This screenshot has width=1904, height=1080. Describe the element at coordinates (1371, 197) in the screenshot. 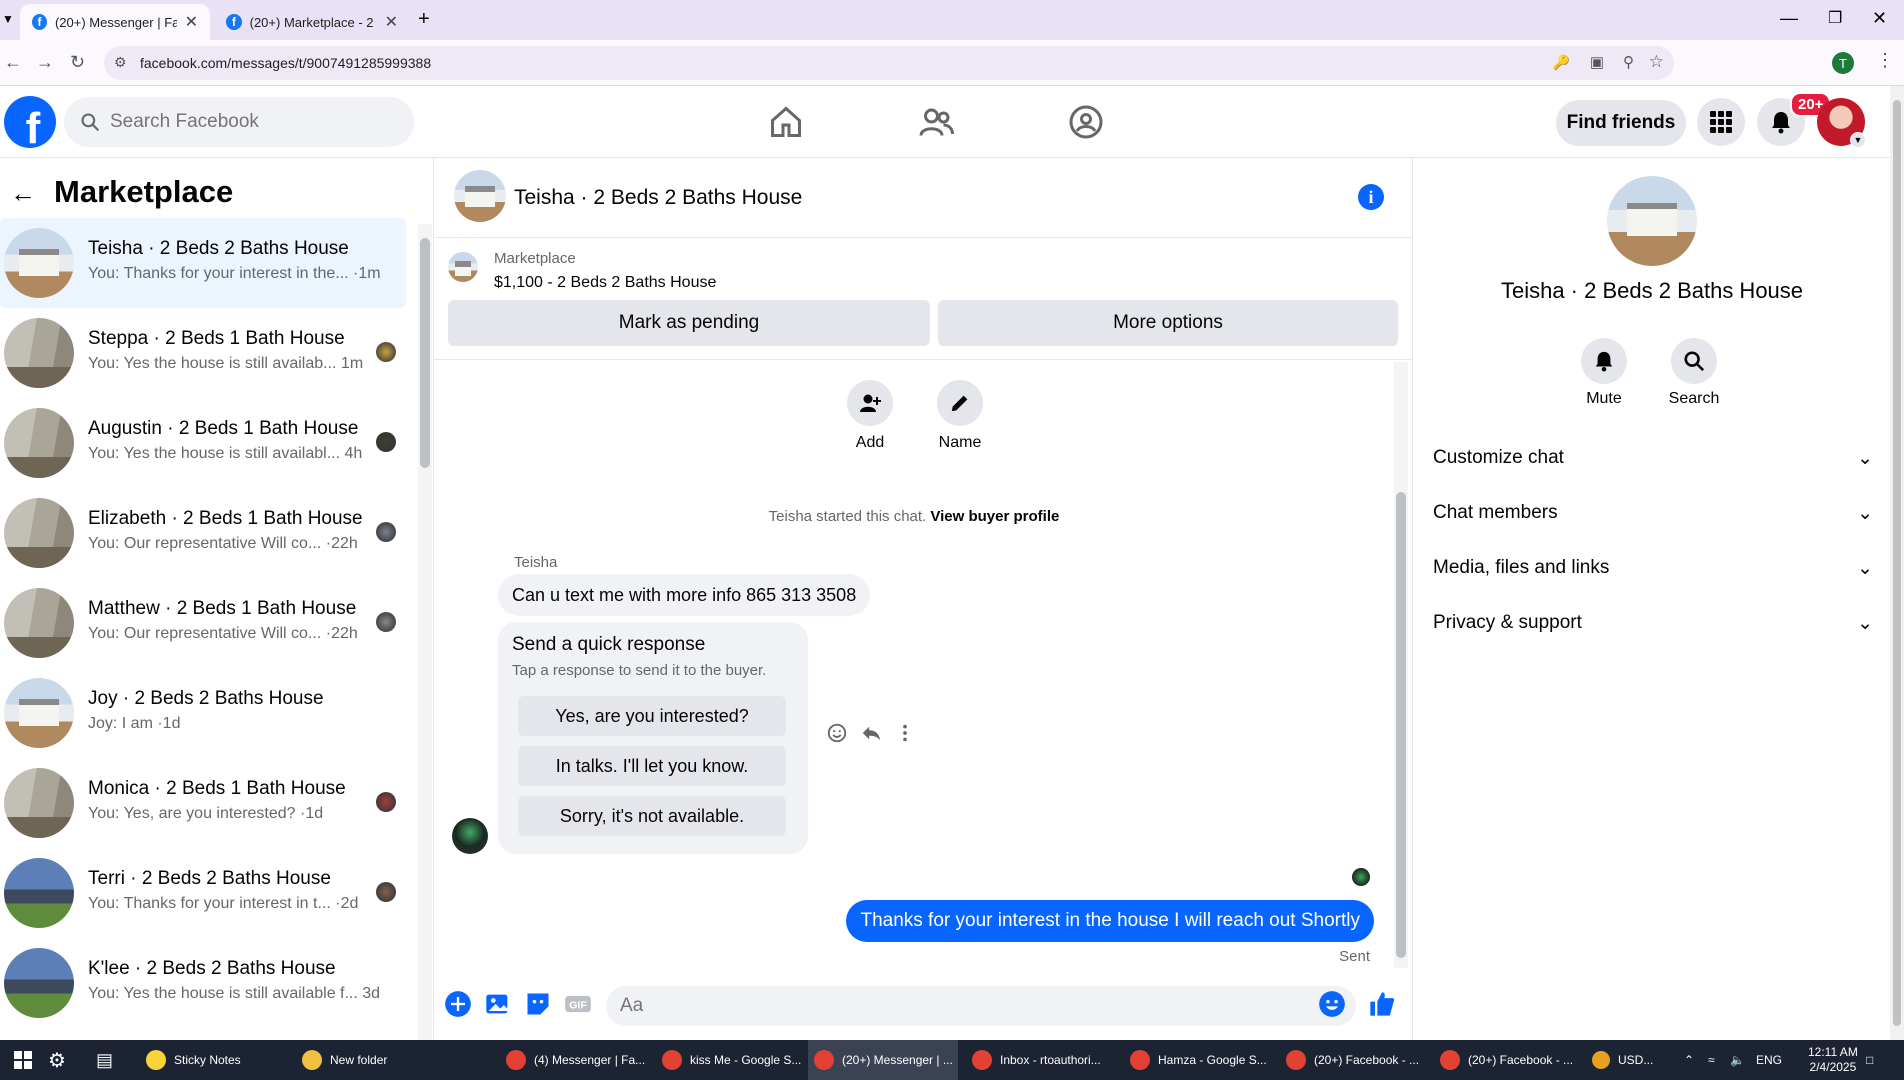

I see `info-icon: i` at that location.